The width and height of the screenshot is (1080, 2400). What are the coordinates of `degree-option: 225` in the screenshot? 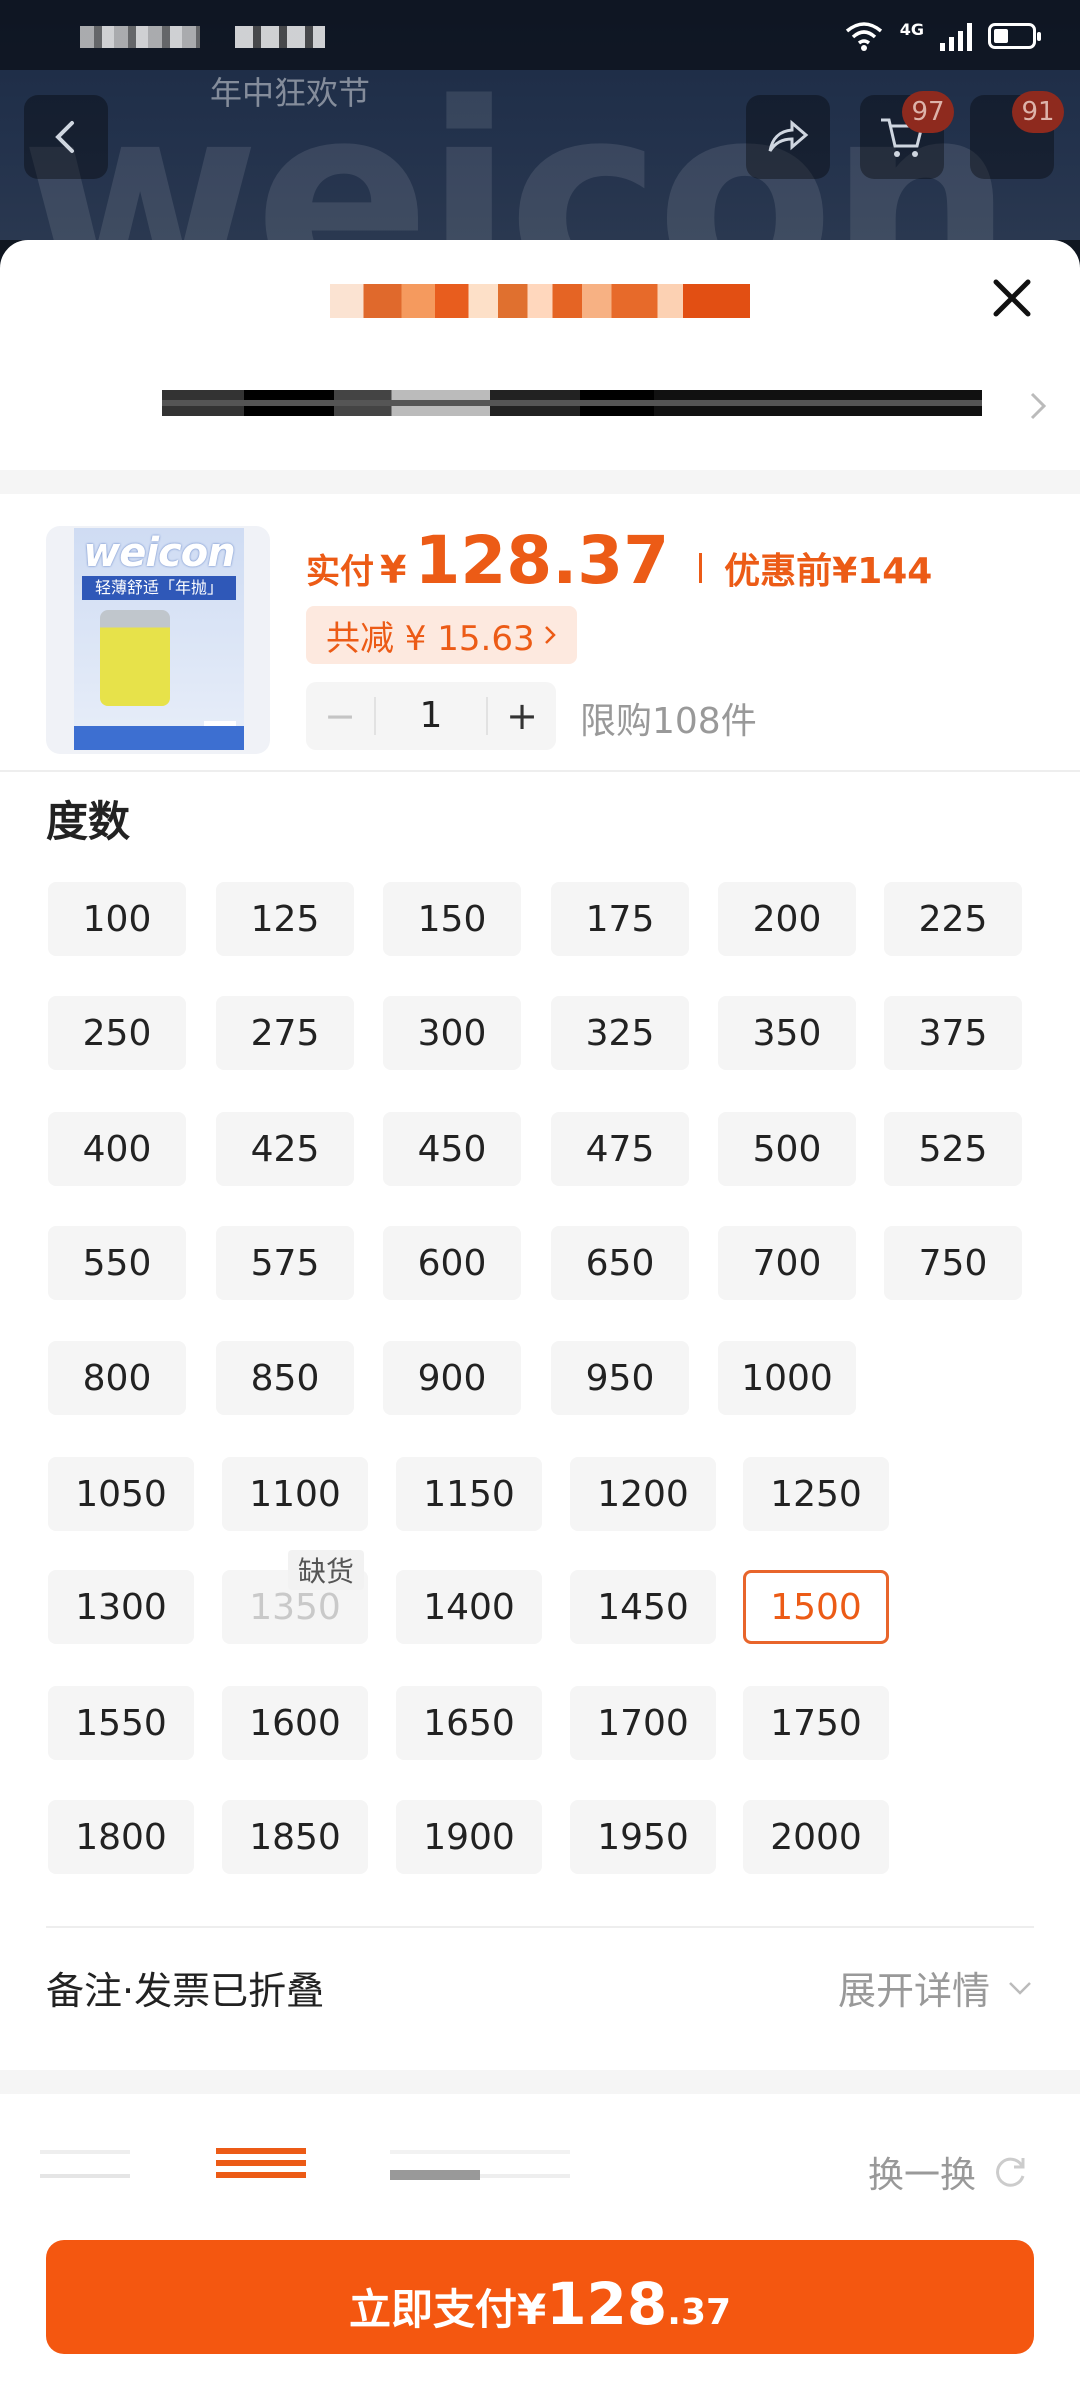 It's located at (953, 919).